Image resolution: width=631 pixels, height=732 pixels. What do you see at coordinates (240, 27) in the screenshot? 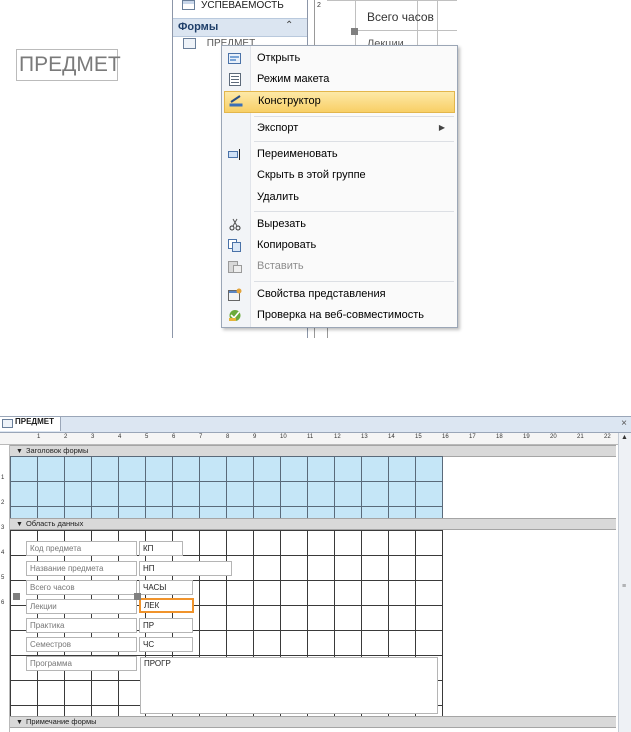
I see `nav-group-forms-header: Формы ⌃` at bounding box center [240, 27].